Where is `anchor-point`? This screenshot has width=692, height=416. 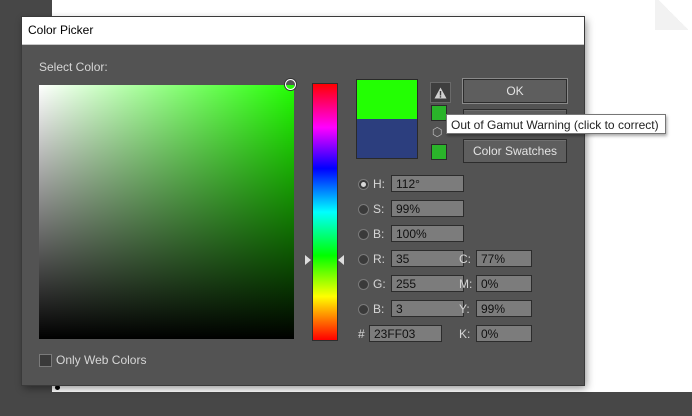 anchor-point is located at coordinates (57, 387).